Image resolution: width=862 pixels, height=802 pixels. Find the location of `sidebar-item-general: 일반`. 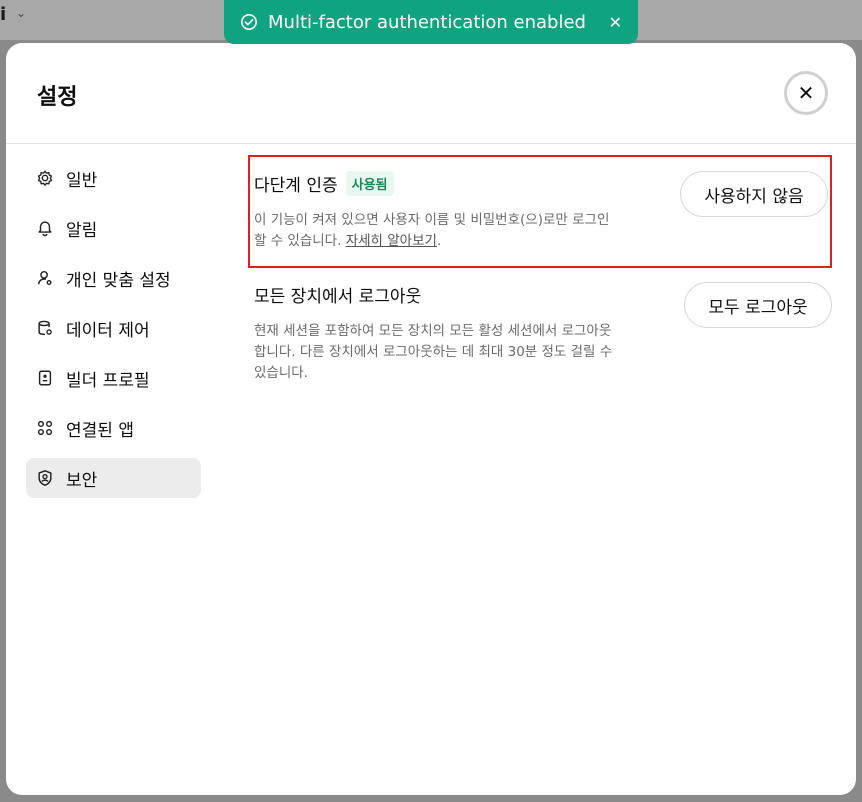

sidebar-item-general: 일반 is located at coordinates (113, 178).